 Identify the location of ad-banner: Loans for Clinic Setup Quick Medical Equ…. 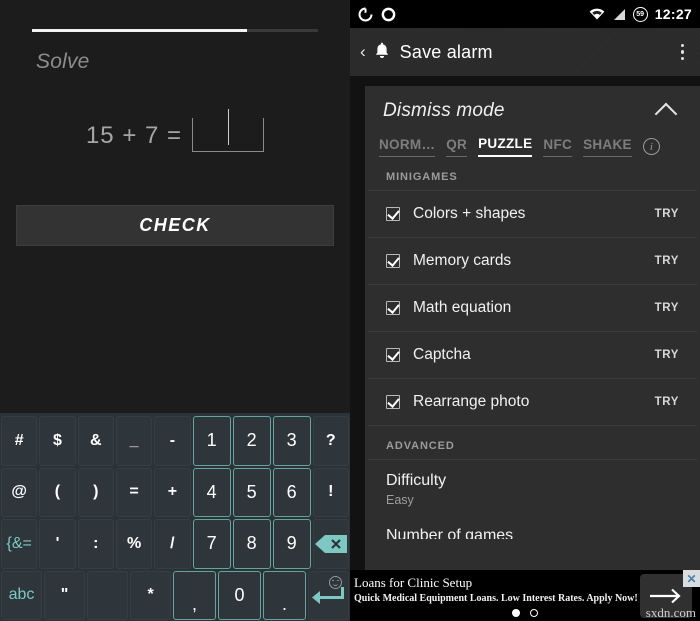
(525, 595).